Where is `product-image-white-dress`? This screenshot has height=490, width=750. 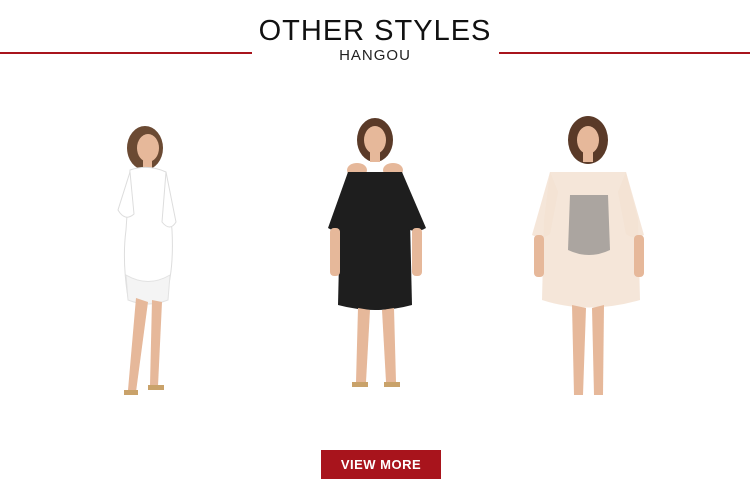 product-image-white-dress is located at coordinates (145, 262).